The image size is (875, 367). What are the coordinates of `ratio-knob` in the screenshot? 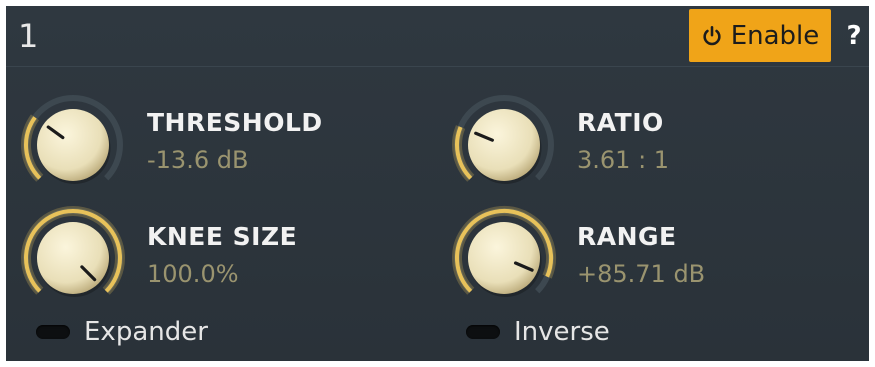 It's located at (504, 145).